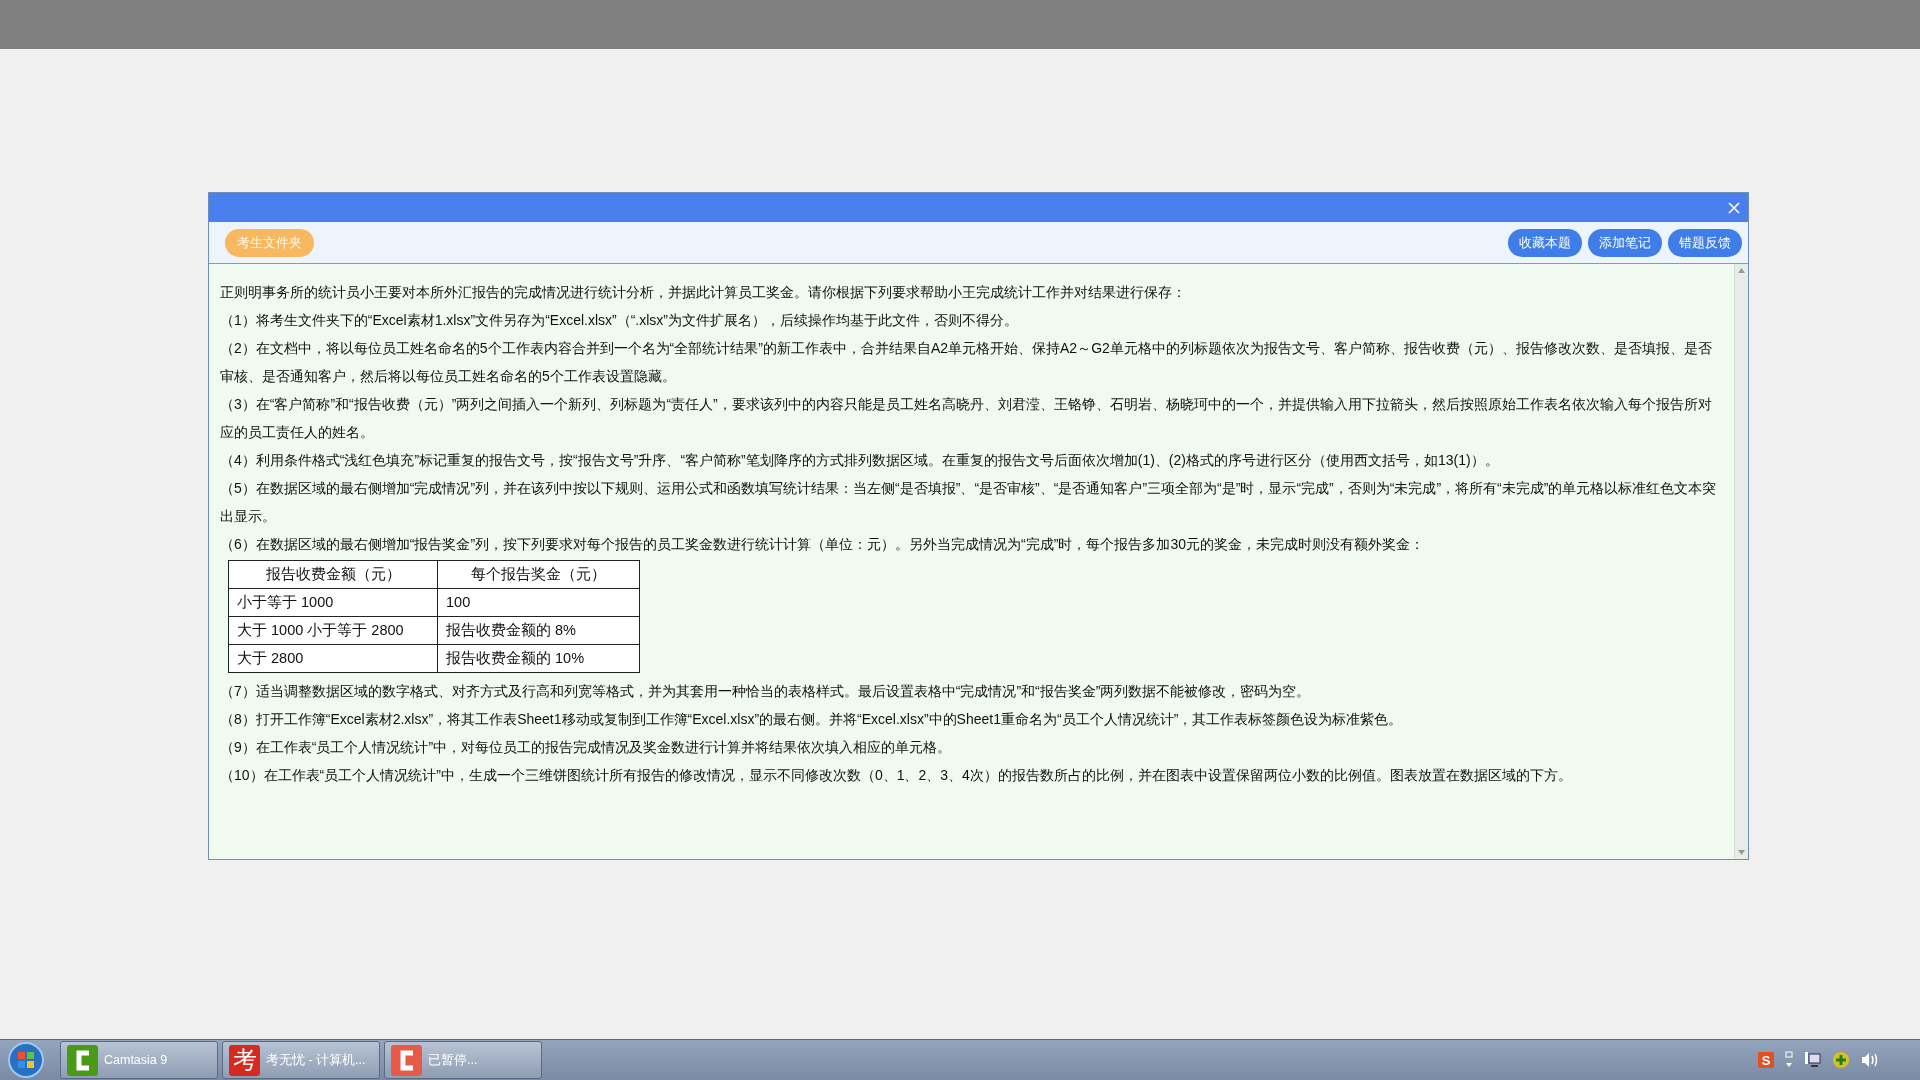  I want to click on app-logo-icon: 考, so click(244, 1060).